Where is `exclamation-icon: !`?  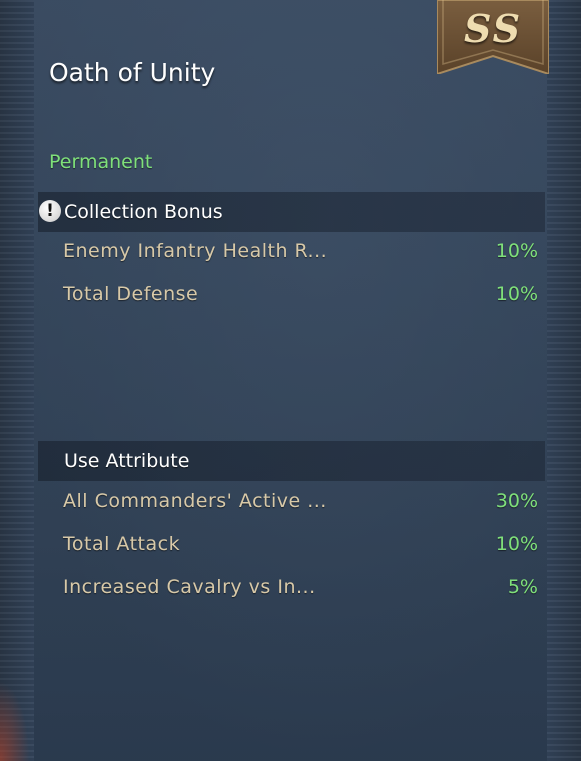 exclamation-icon: ! is located at coordinates (50, 211).